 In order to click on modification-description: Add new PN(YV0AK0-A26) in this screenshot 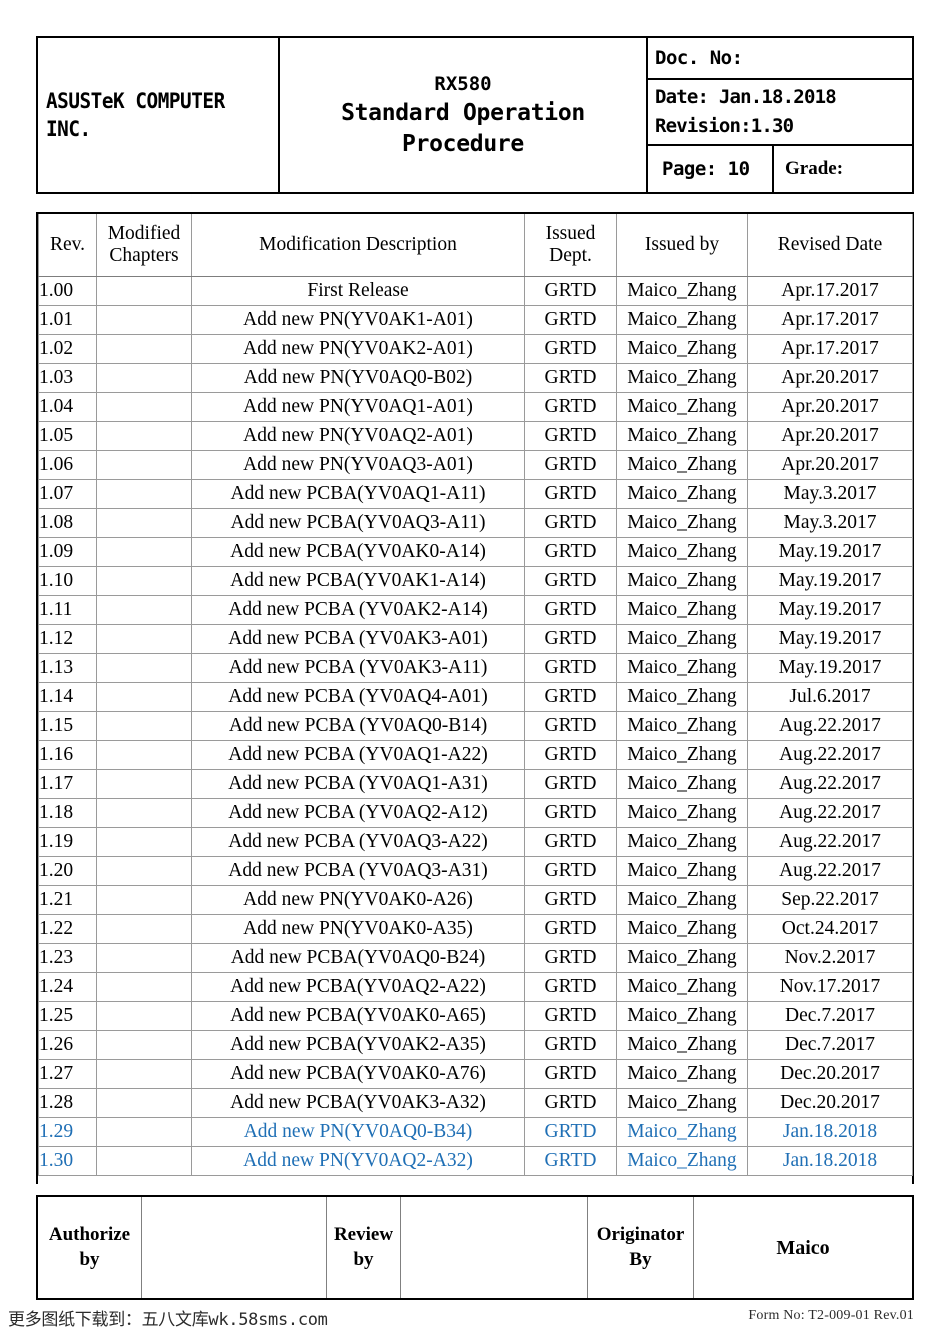, I will do `click(358, 900)`.